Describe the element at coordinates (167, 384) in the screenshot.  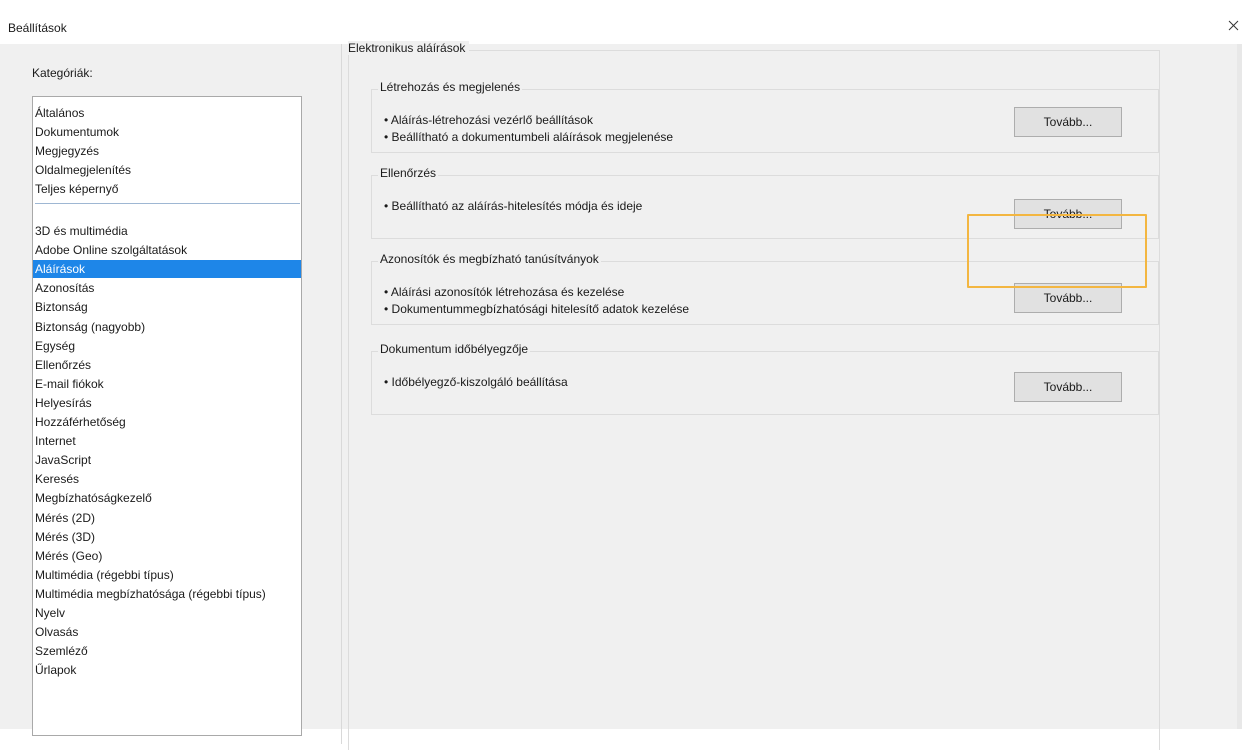
I see `category-item: E-mail fiókok` at that location.